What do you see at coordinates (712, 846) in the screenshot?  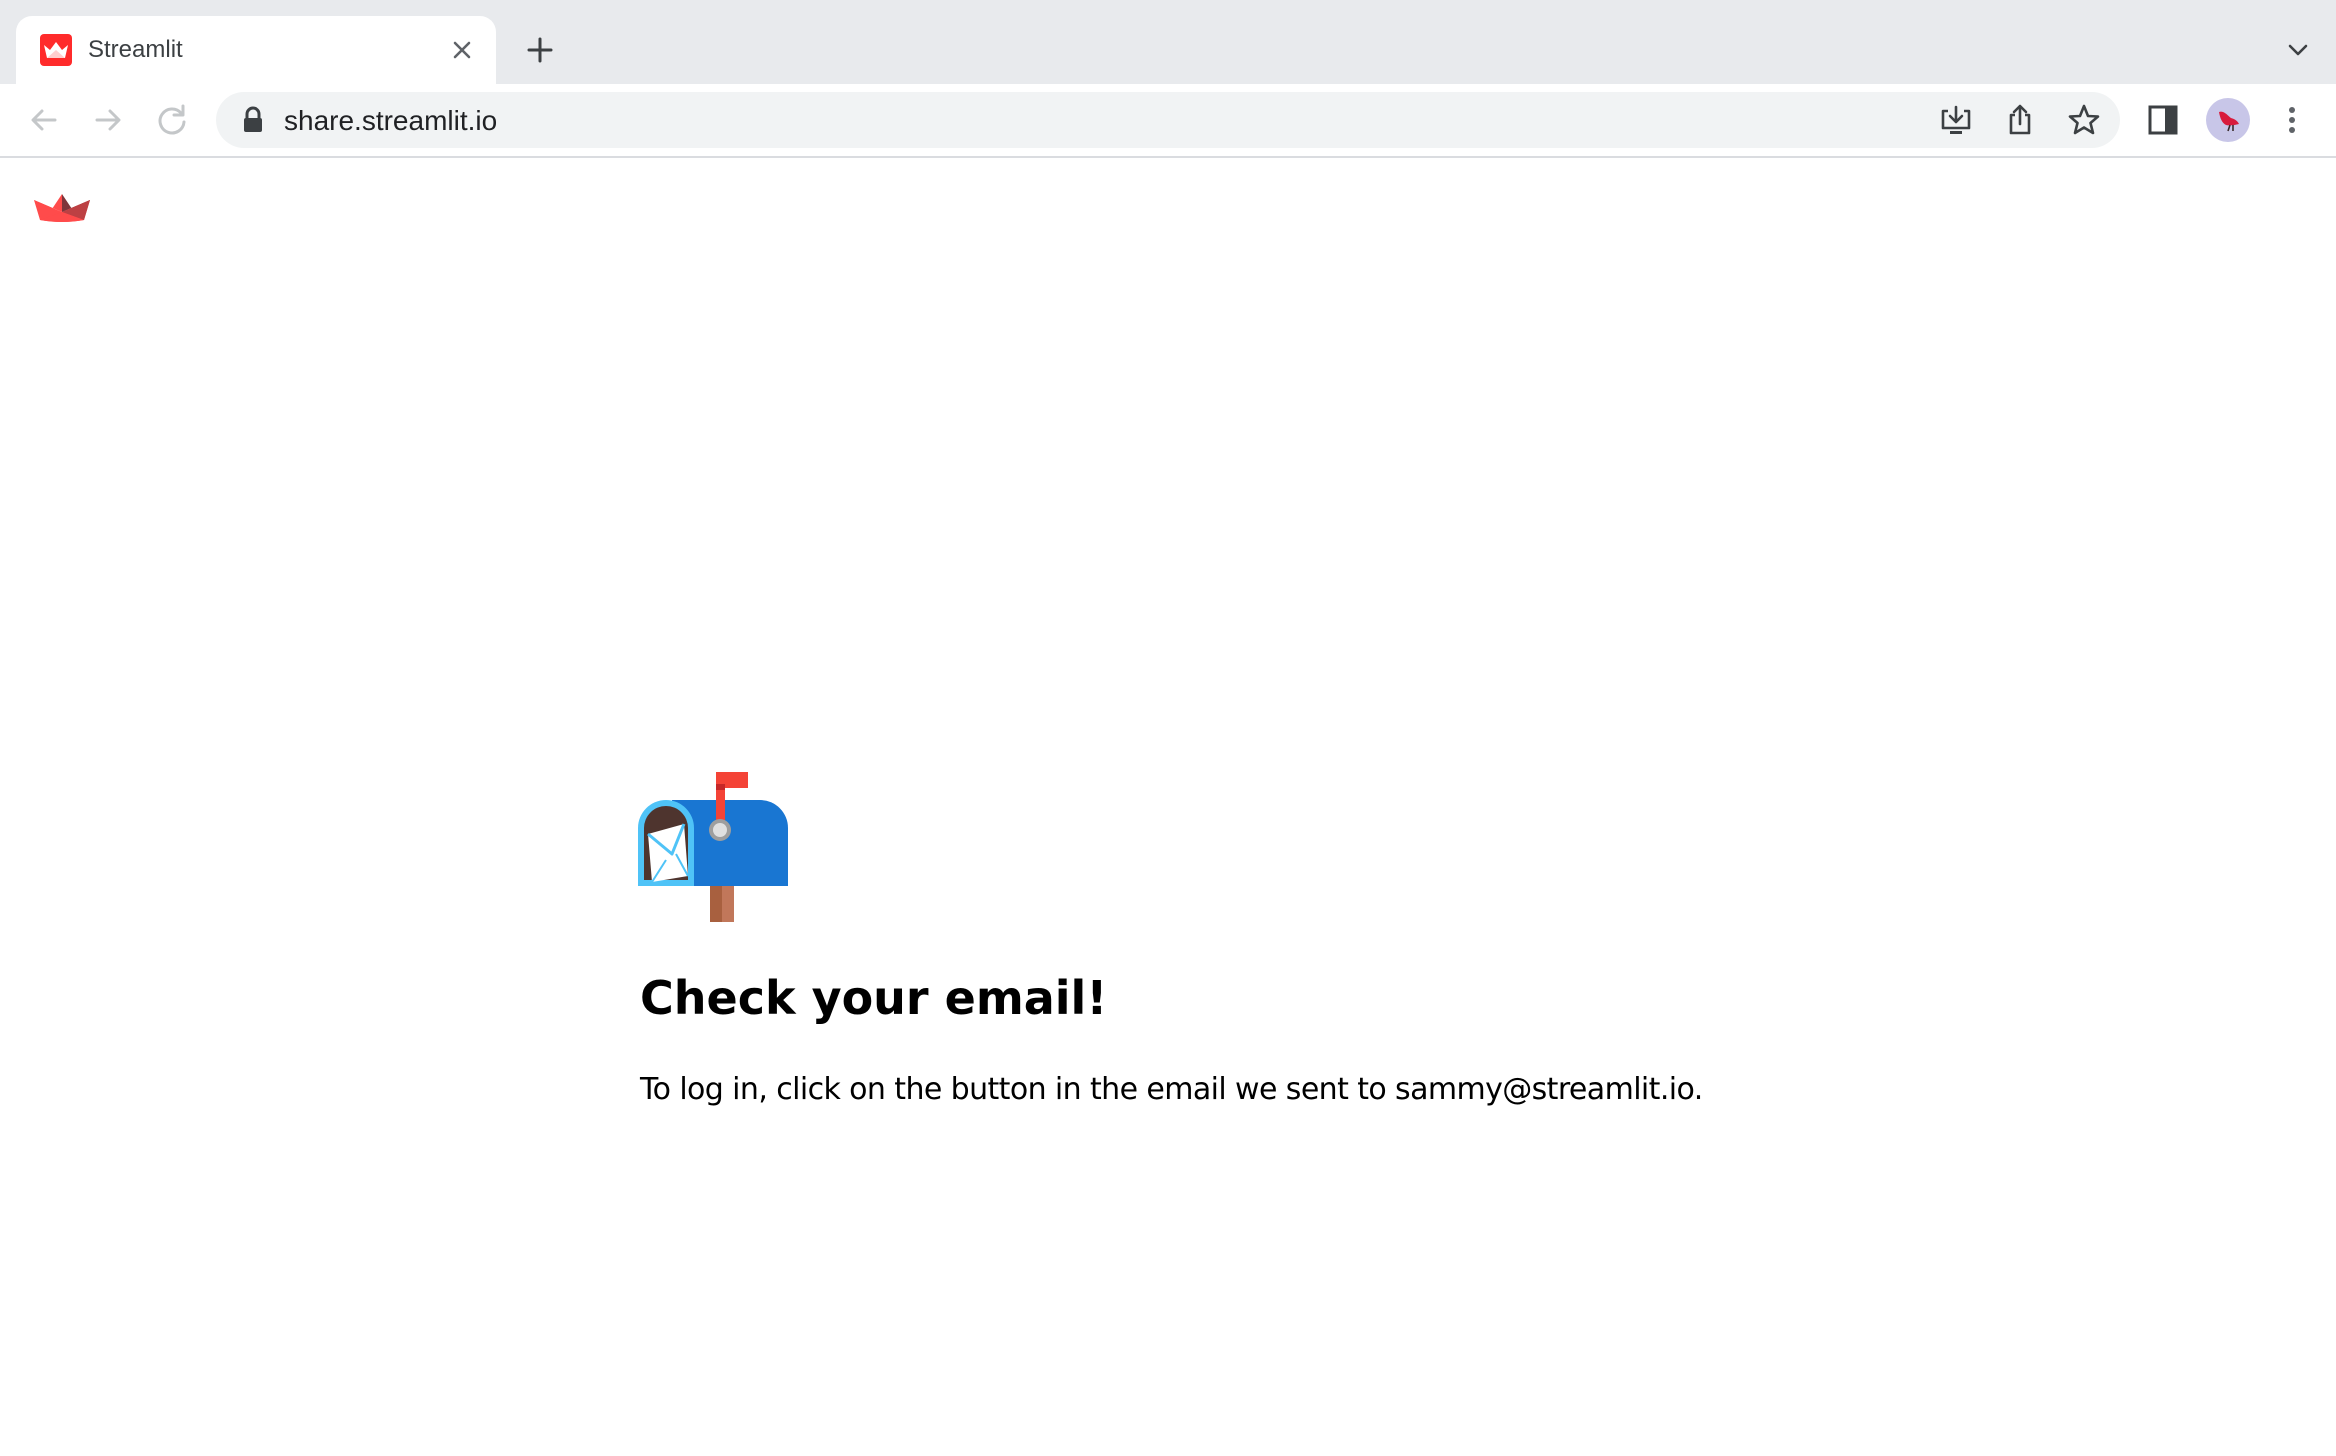 I see `mailbox-icon` at bounding box center [712, 846].